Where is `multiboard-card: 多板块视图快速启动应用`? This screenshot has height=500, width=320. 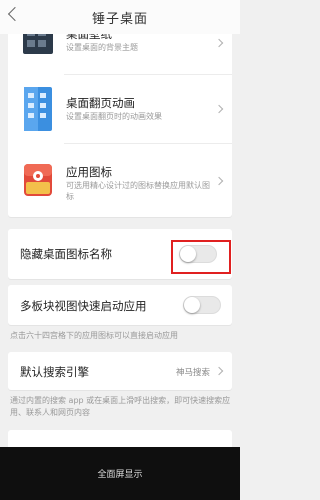 multiboard-card: 多板块视图快速启动应用 is located at coordinates (120, 305).